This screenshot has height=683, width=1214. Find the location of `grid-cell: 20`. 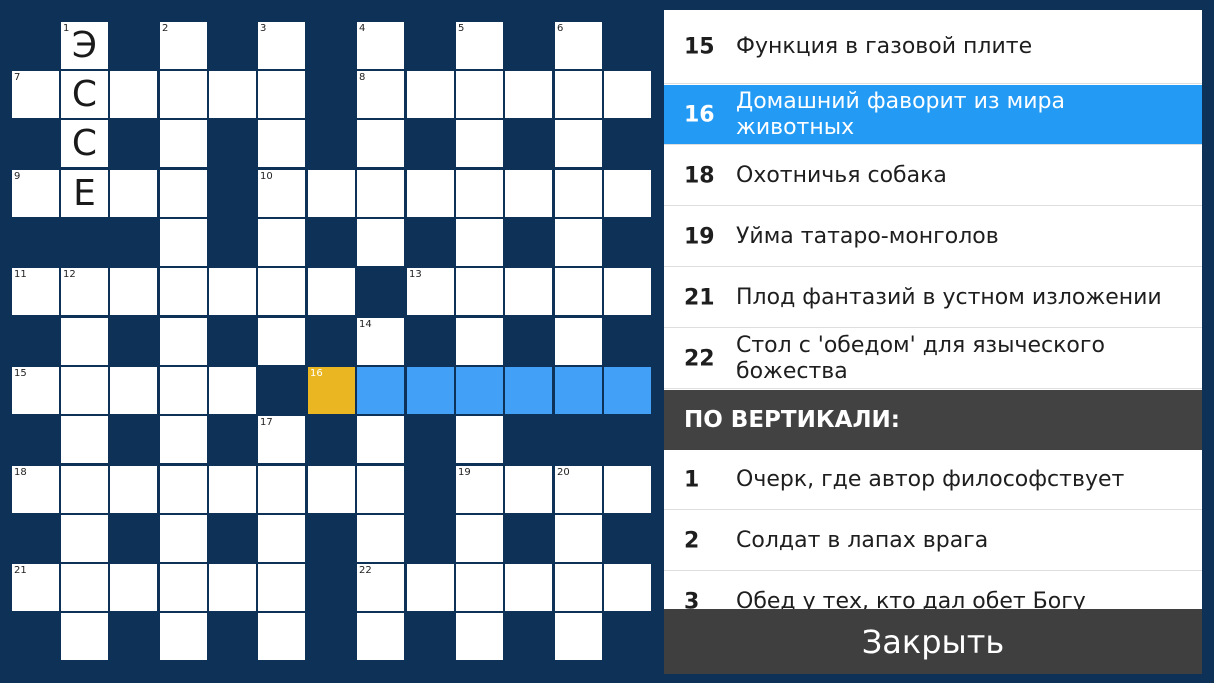

grid-cell: 20 is located at coordinates (578, 489).